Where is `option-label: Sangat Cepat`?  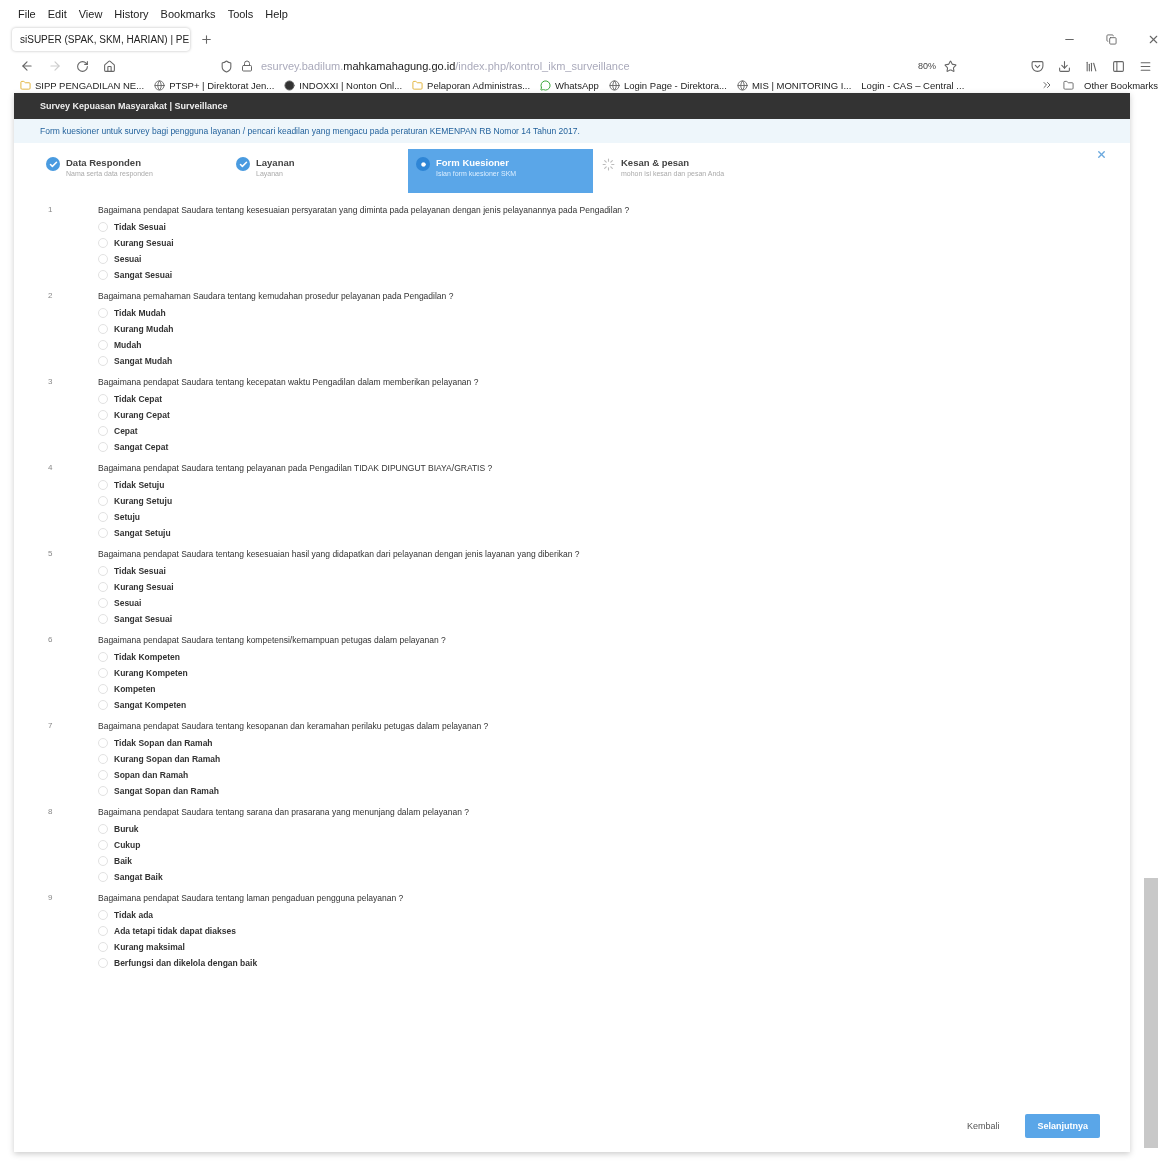 option-label: Sangat Cepat is located at coordinates (141, 446).